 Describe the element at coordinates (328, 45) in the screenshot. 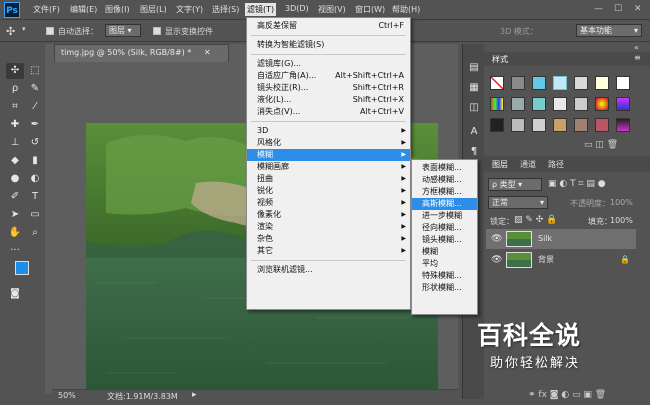

I see `menu-item: 转换为智能滤镜(S)` at that location.